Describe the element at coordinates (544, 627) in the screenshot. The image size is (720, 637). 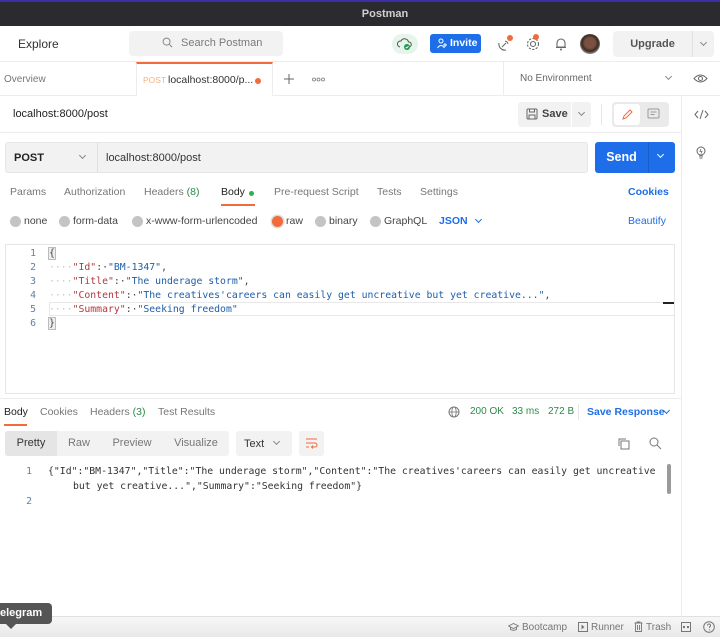
I see `bootcamp-button: Bootcamp` at that location.